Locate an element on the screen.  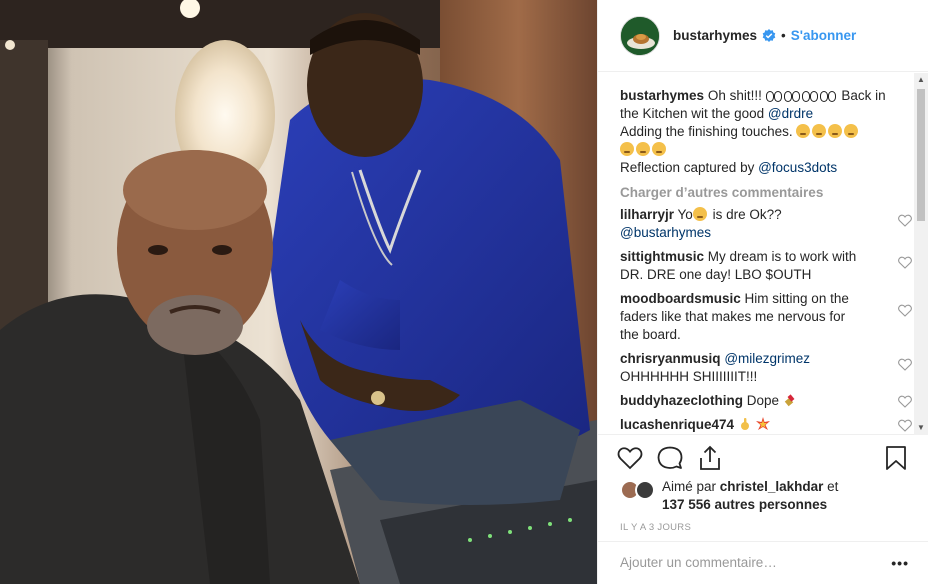
caption-text-1: Oh shit!!! is located at coordinates (734, 95).